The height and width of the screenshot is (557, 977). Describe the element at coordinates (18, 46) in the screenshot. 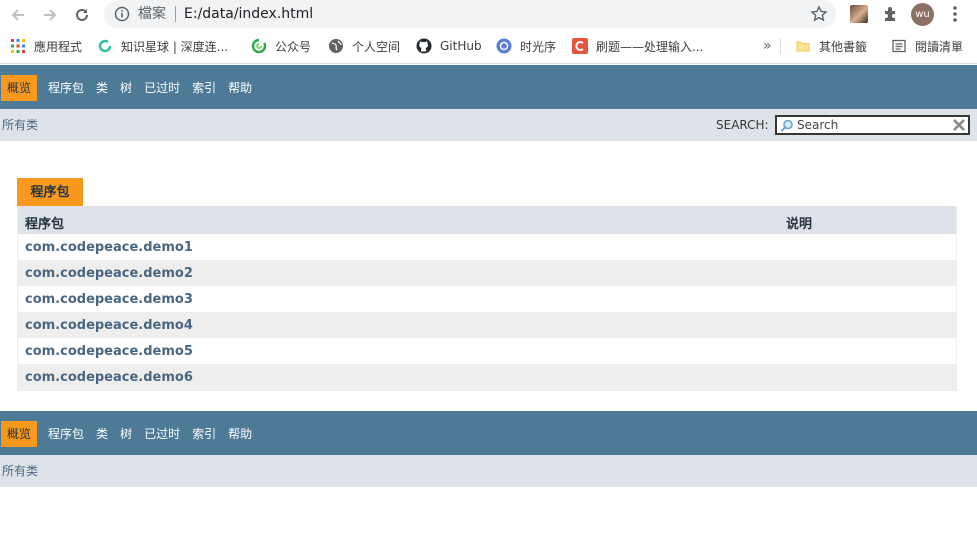

I see `apps-grid-icon` at that location.